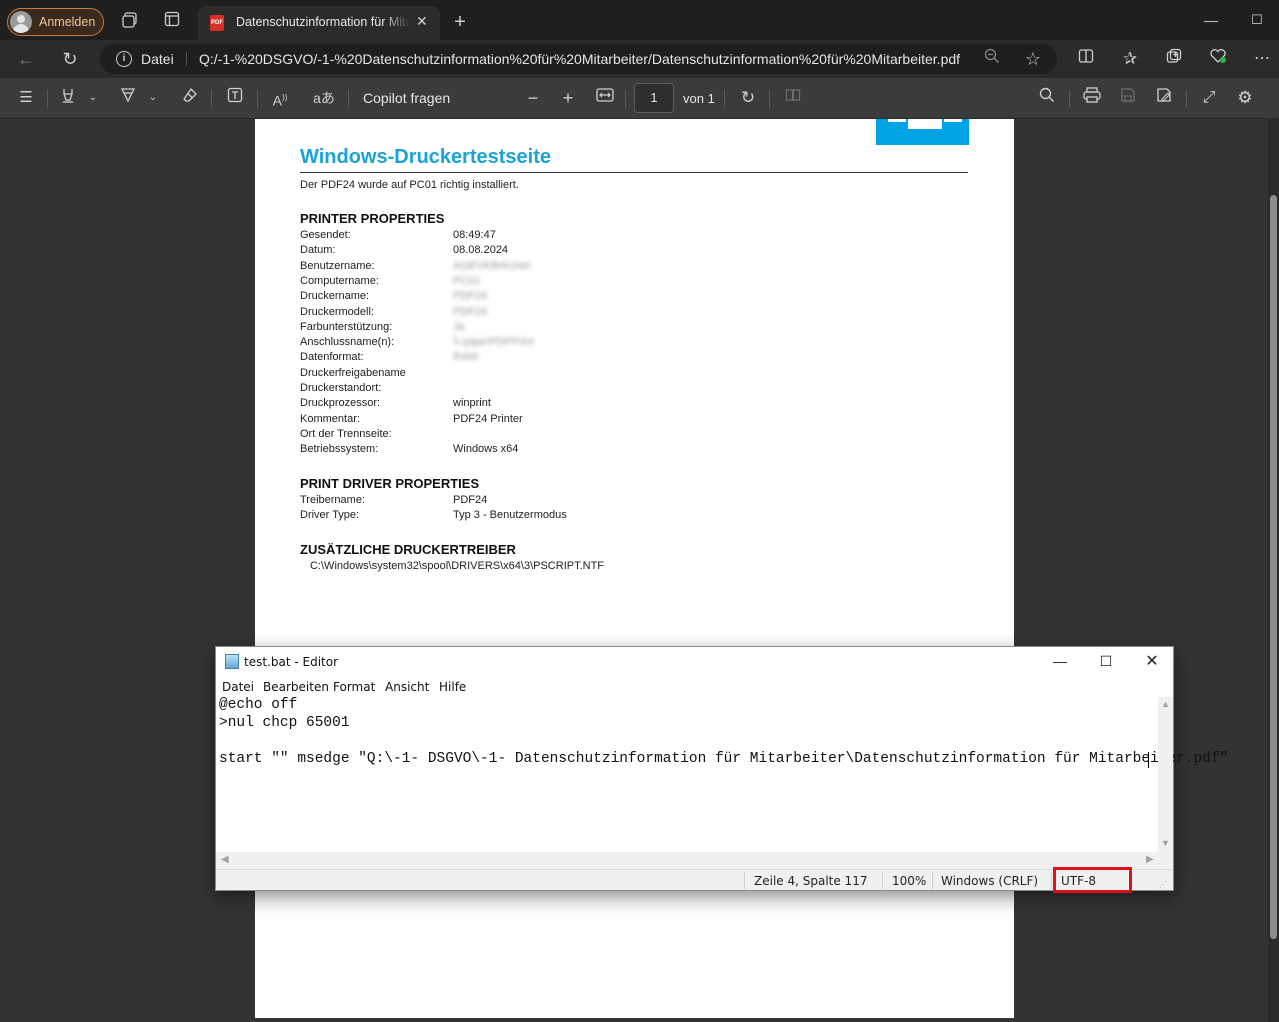 Image resolution: width=1279 pixels, height=1022 pixels. Describe the element at coordinates (190, 98) in the screenshot. I see `eraser-icon` at that location.